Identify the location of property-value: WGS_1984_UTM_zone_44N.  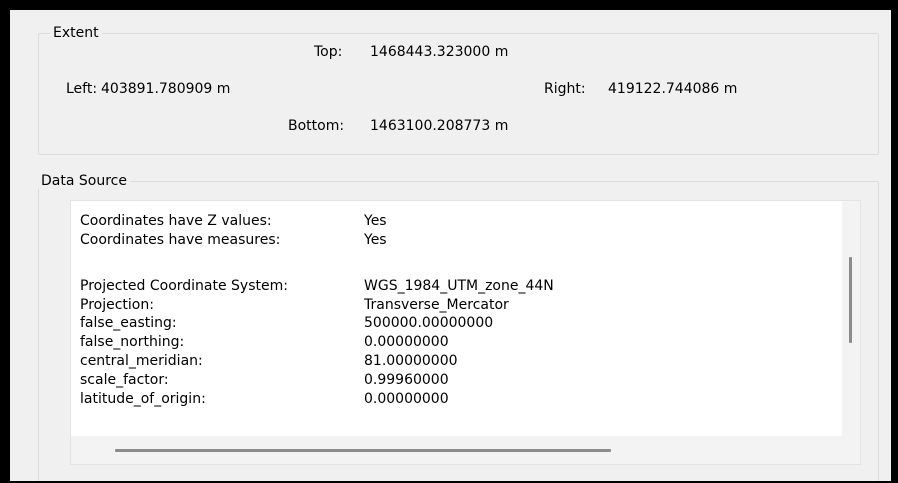
(459, 286).